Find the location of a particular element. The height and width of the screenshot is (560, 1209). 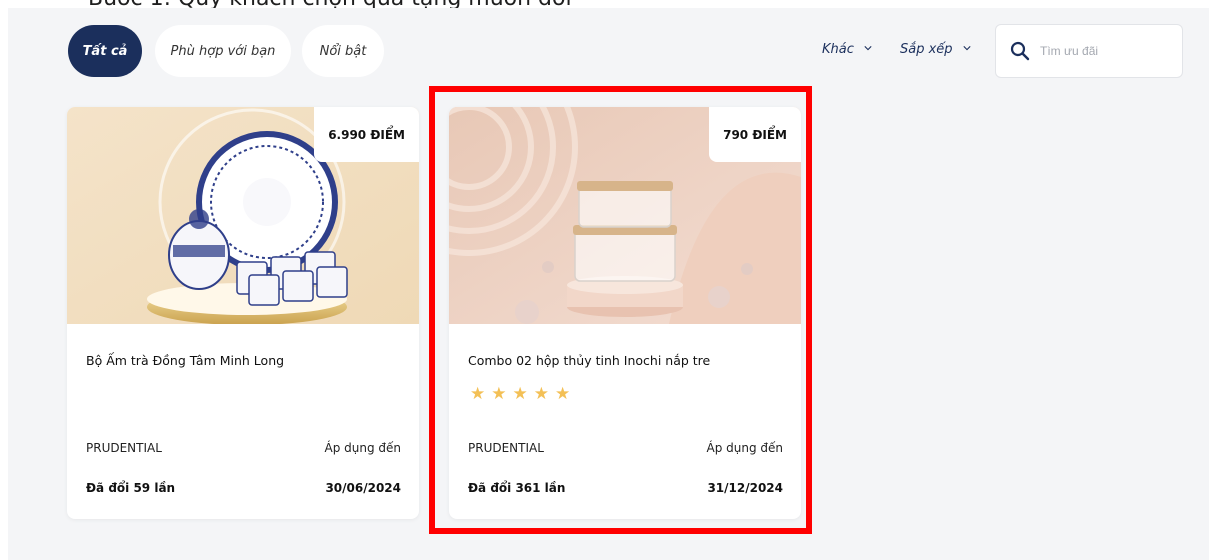

tab-featured-label: Nổi bật is located at coordinates (343, 51).